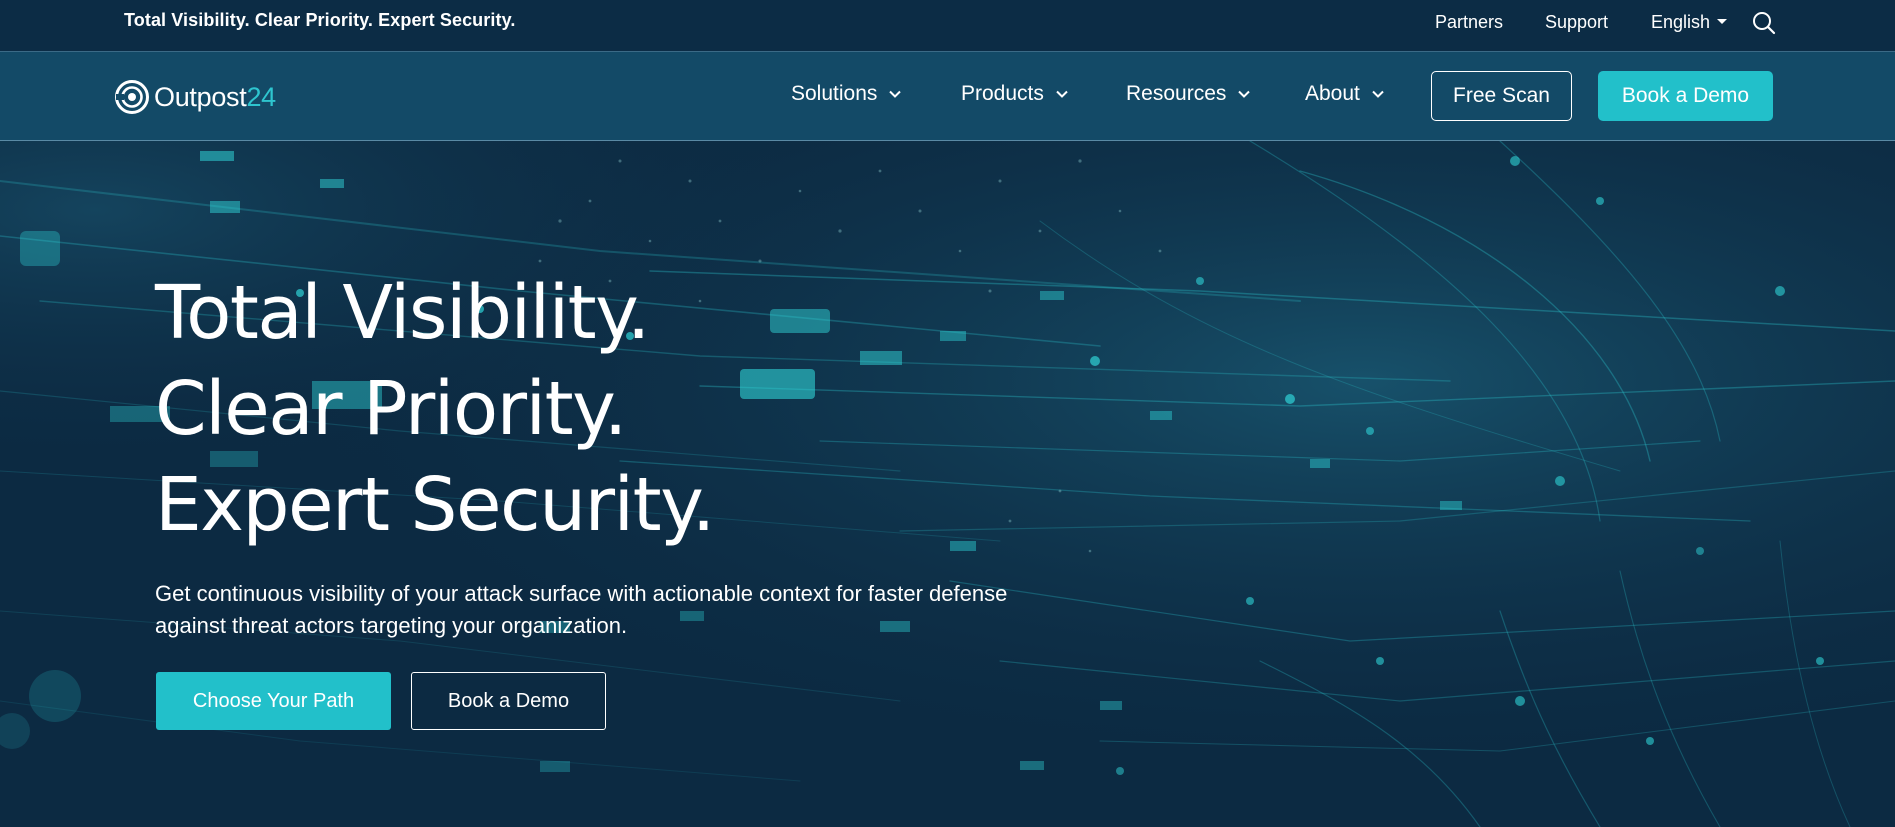  Describe the element at coordinates (1002, 93) in the screenshot. I see `nav-item-label: Products` at that location.